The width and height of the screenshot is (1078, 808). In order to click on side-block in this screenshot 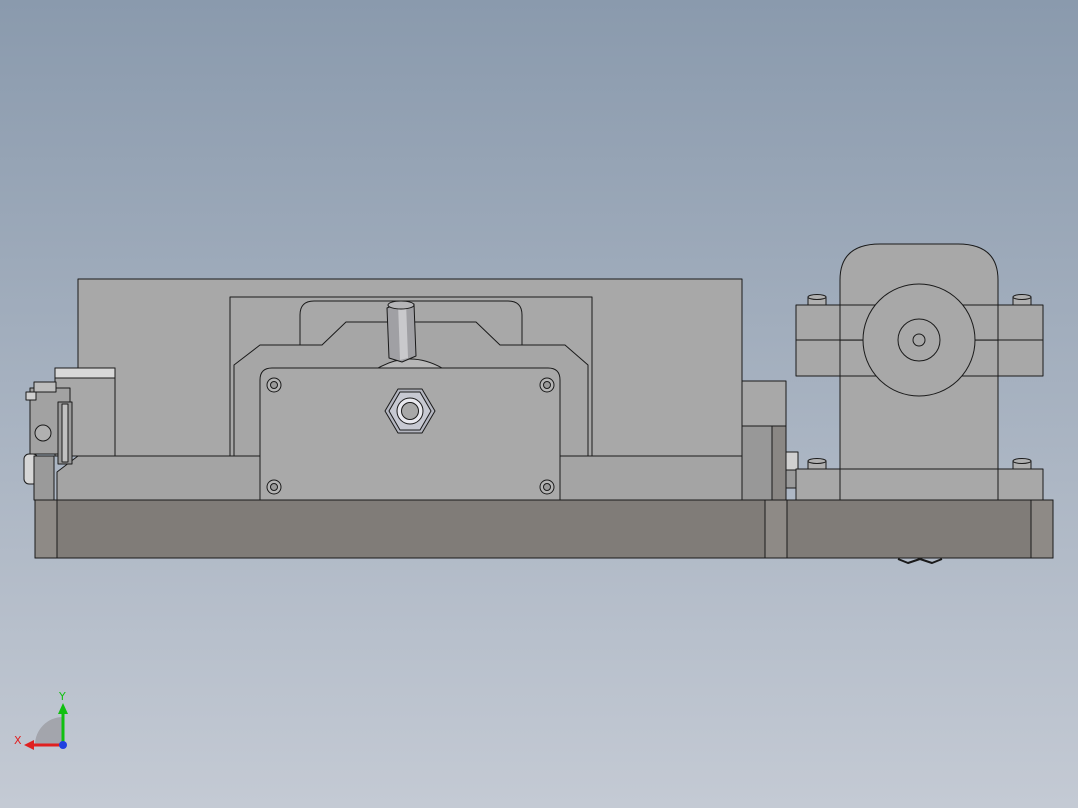, I will do `click(764, 440)`.